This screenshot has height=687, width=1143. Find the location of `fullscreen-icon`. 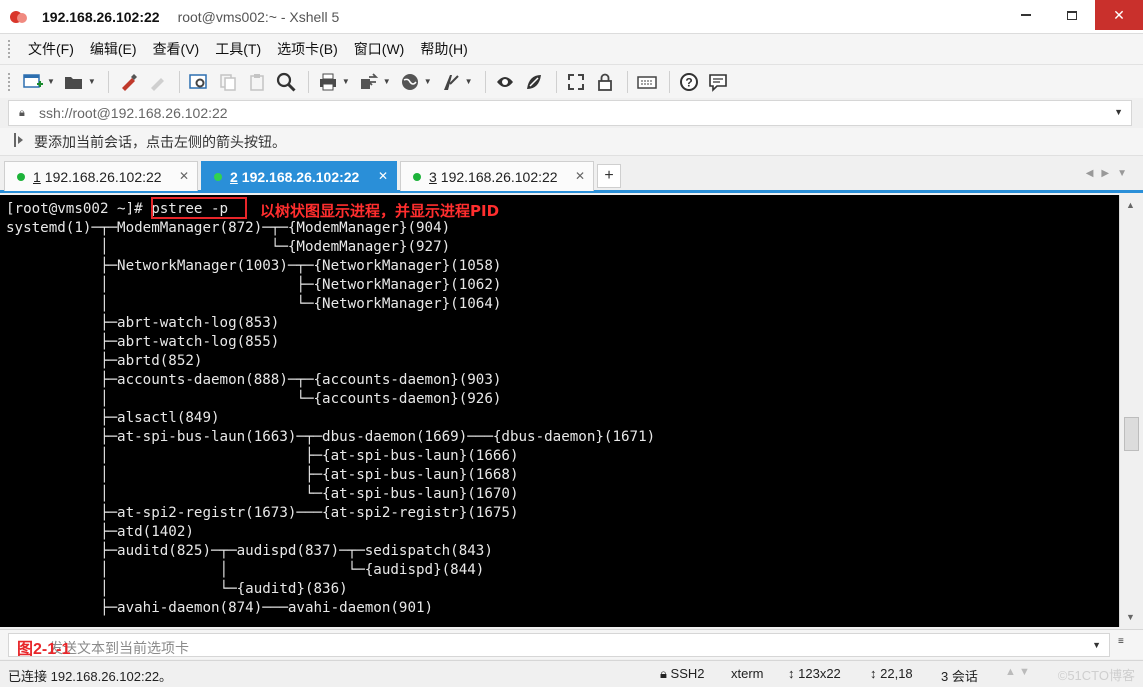

fullscreen-icon is located at coordinates (576, 82).